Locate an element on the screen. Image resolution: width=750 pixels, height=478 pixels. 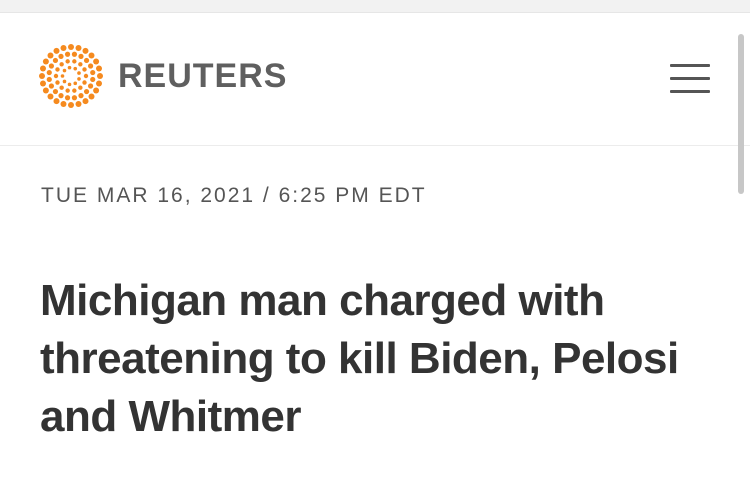
hamburger-menu-icon is located at coordinates (690, 80).